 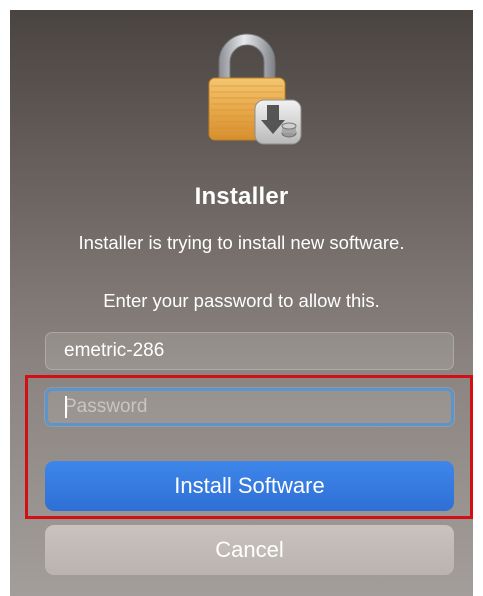 I want to click on lock-icon, so click(x=255, y=89).